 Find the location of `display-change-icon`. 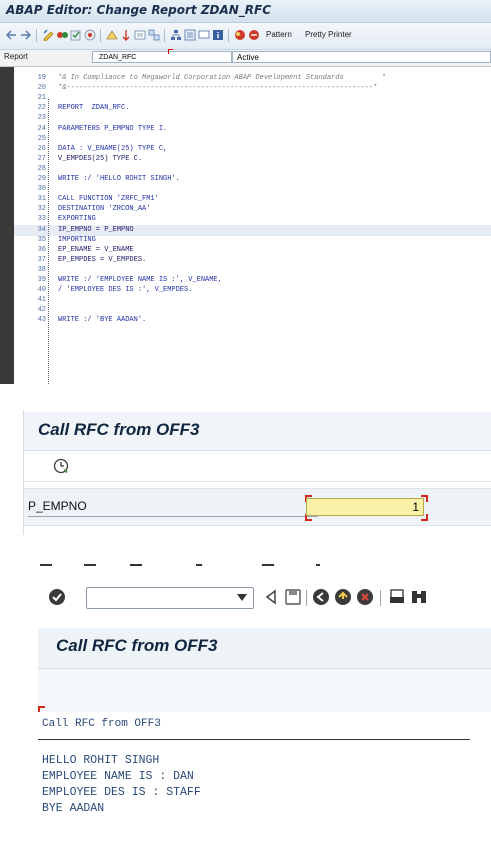

display-change-icon is located at coordinates (48, 35).